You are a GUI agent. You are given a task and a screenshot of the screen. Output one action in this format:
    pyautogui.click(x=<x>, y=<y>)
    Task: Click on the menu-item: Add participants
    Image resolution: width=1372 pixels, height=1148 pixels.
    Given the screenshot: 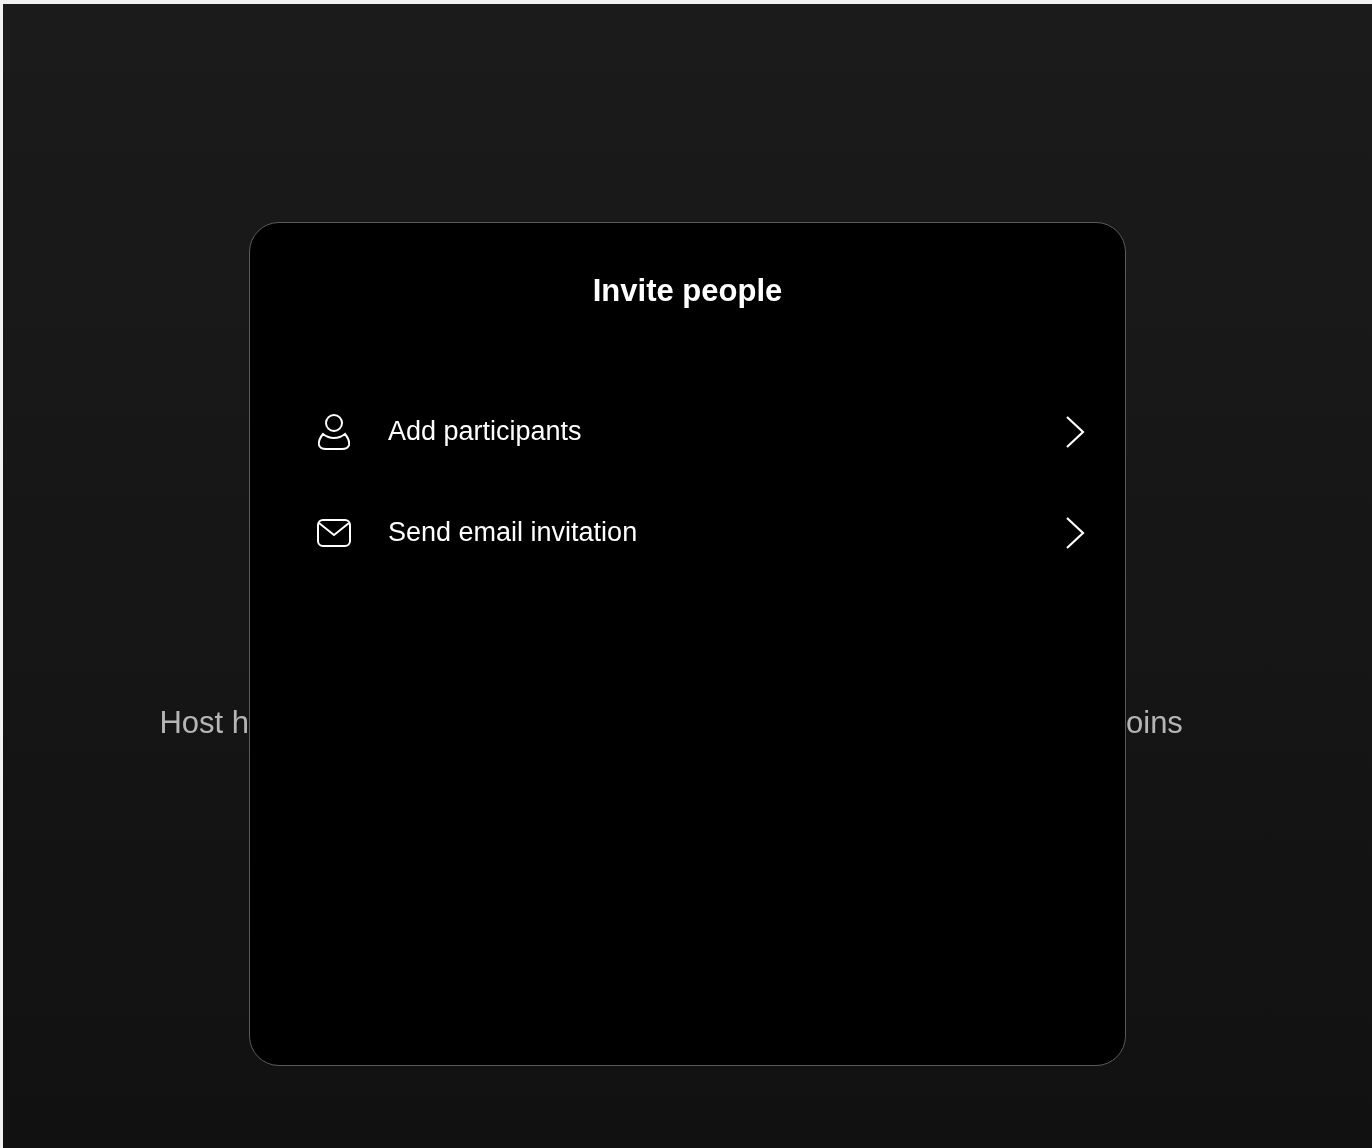 What is the action you would take?
    pyautogui.click(x=687, y=431)
    